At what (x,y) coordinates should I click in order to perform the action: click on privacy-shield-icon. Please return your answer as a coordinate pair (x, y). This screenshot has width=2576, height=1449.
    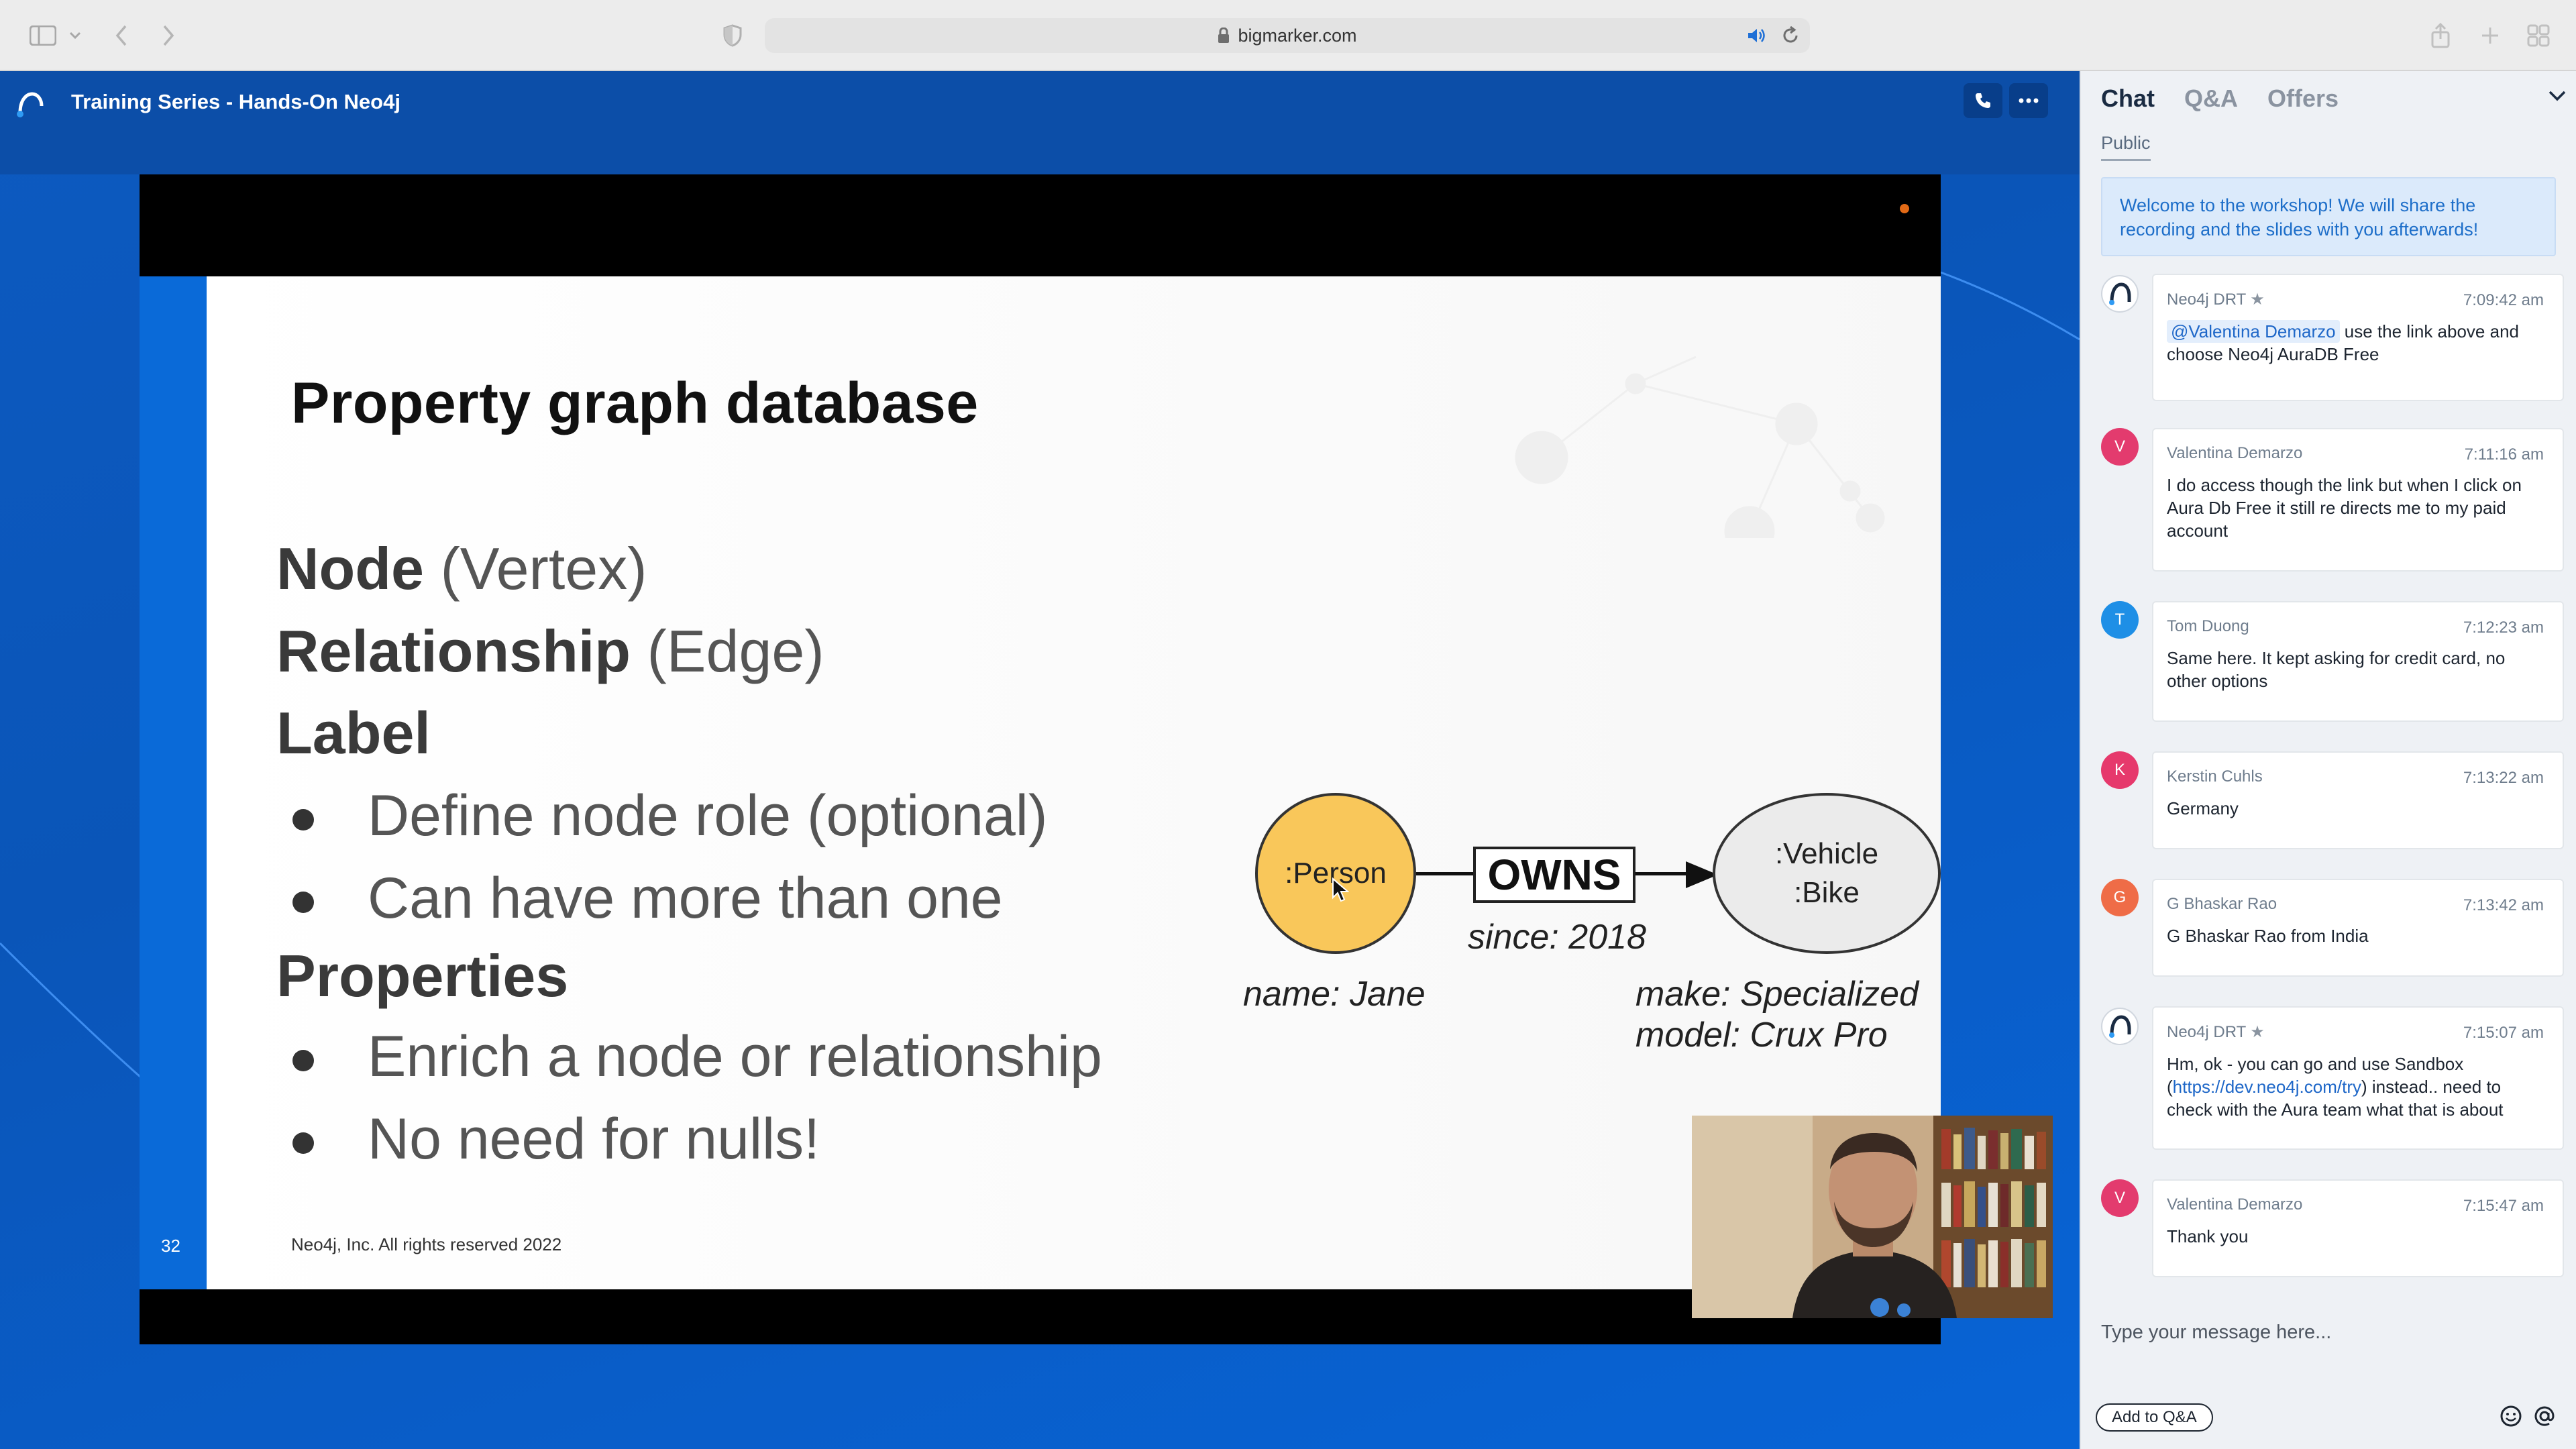
    Looking at the image, I should click on (732, 35).